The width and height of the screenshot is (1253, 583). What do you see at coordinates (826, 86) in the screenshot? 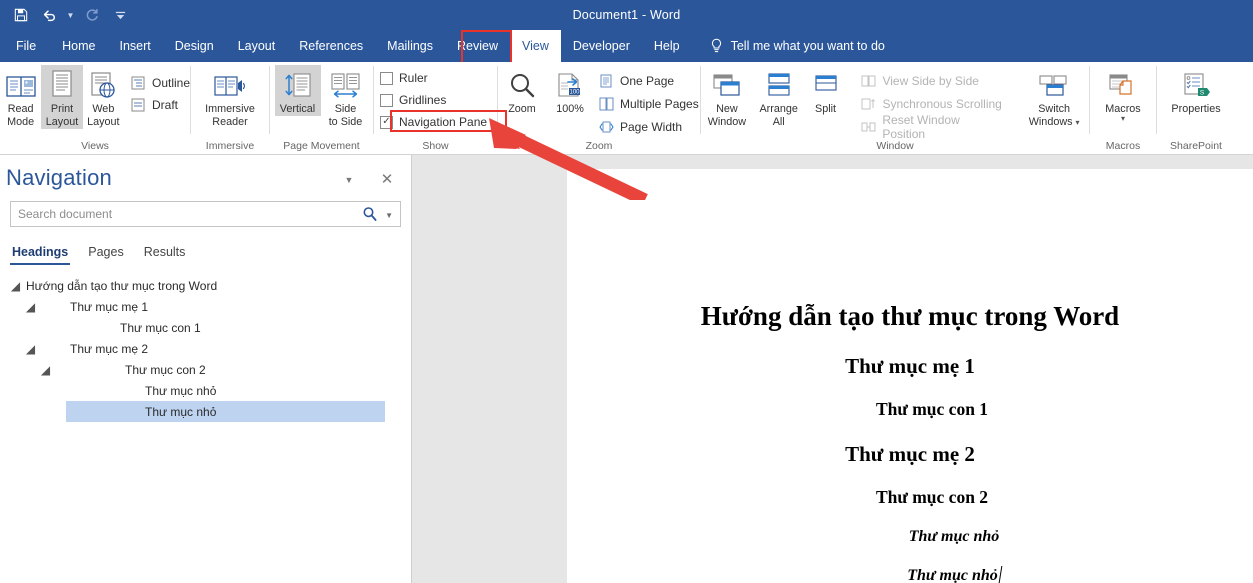
I see `split-icon` at bounding box center [826, 86].